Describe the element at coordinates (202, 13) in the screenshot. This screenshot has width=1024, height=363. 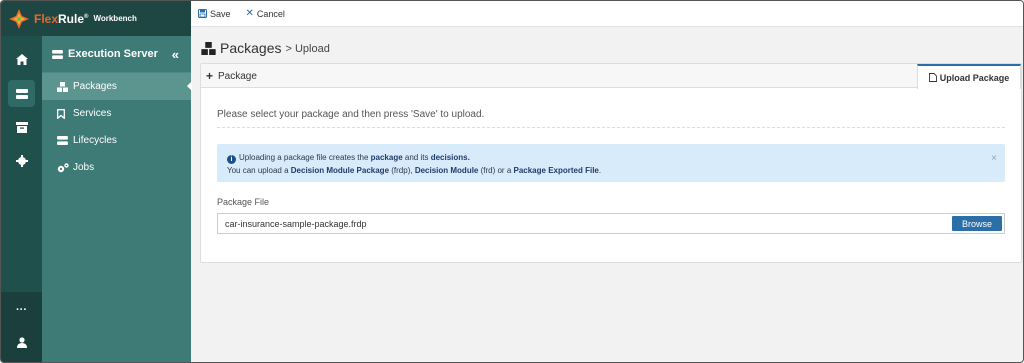
I see `save-icon` at that location.